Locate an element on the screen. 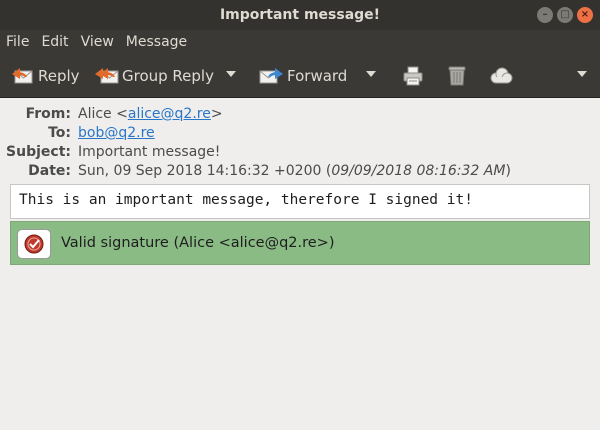  window-titlebar: Important message! – □ × is located at coordinates (300, 15).